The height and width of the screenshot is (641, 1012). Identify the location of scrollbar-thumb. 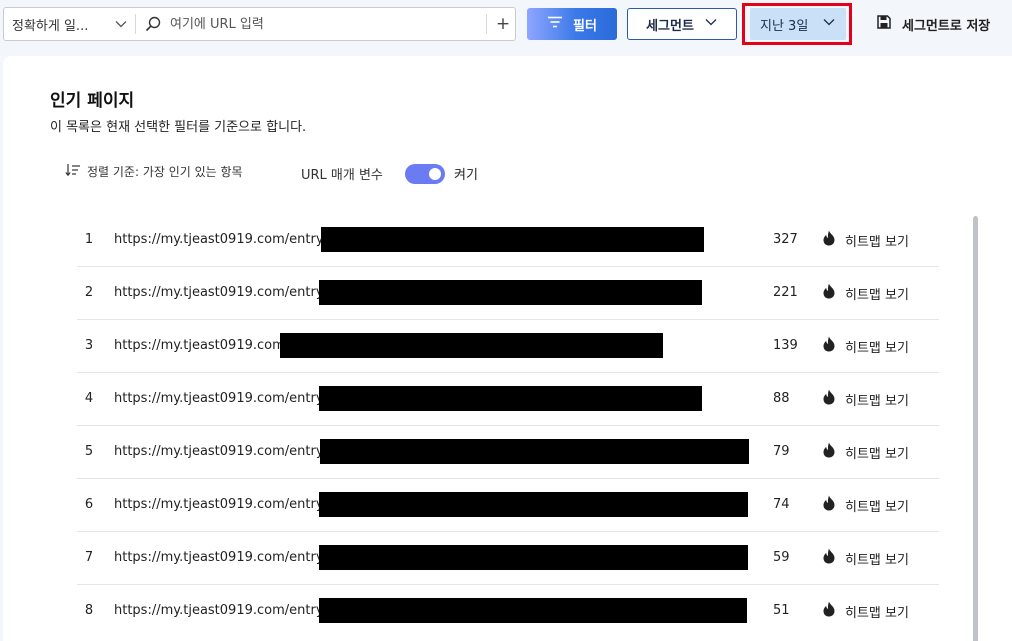
(975, 428).